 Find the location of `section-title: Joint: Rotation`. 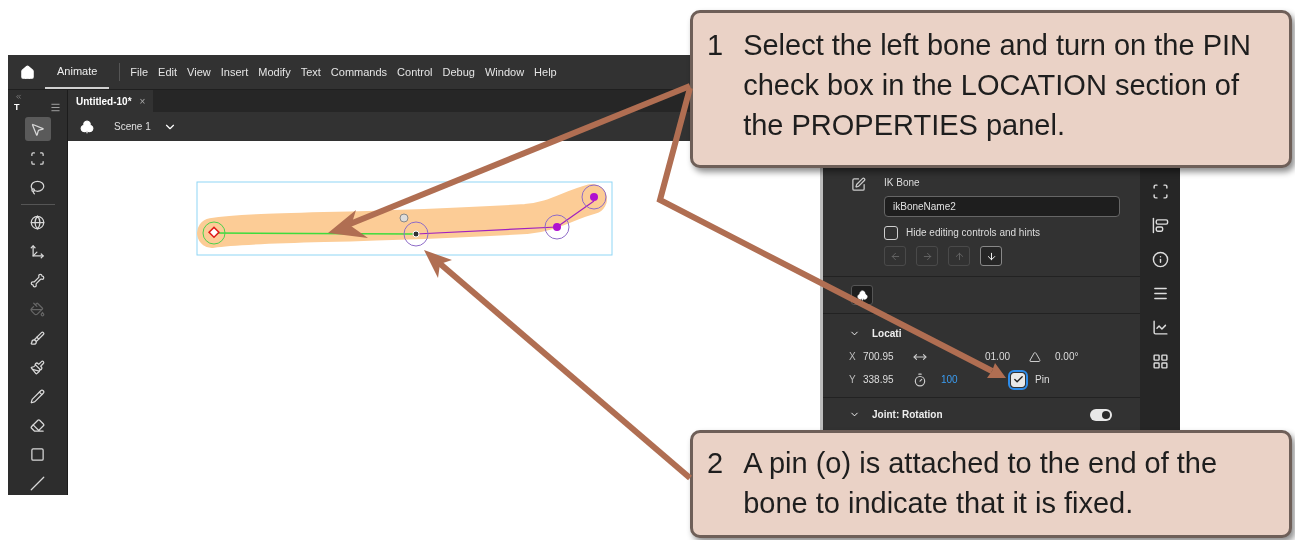

section-title: Joint: Rotation is located at coordinates (975, 414).